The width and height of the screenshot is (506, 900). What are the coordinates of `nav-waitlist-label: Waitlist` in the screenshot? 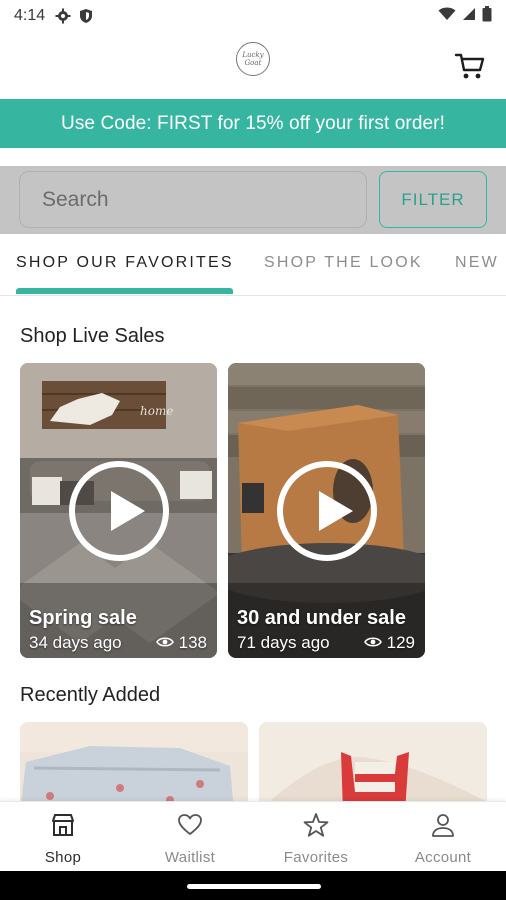 It's located at (190, 857).